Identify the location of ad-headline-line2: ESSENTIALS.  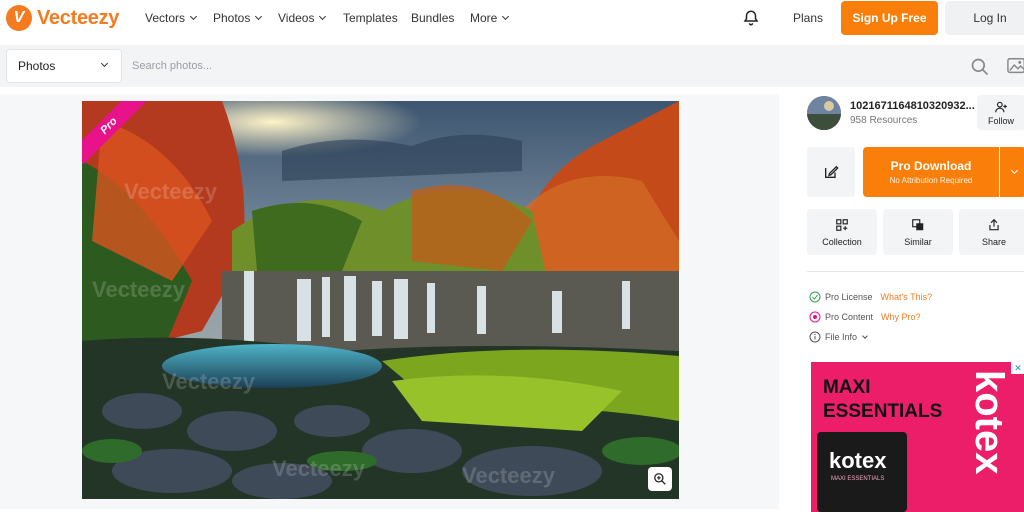
(883, 411).